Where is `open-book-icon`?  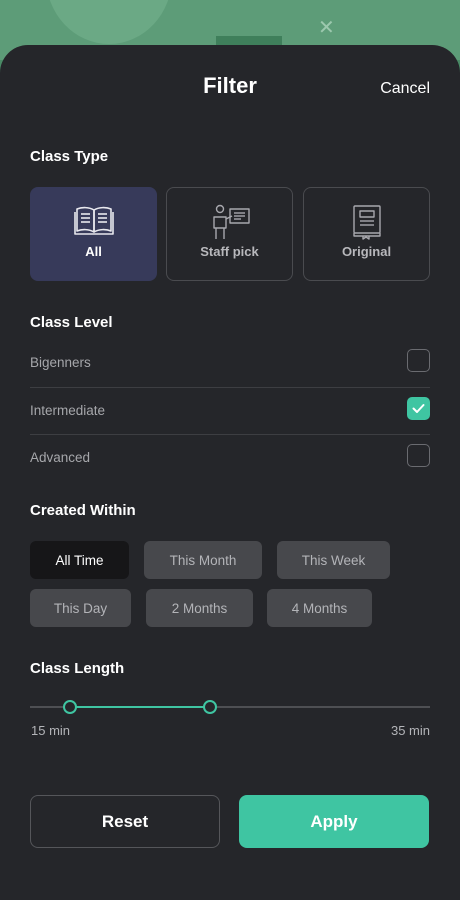
open-book-icon is located at coordinates (93, 220).